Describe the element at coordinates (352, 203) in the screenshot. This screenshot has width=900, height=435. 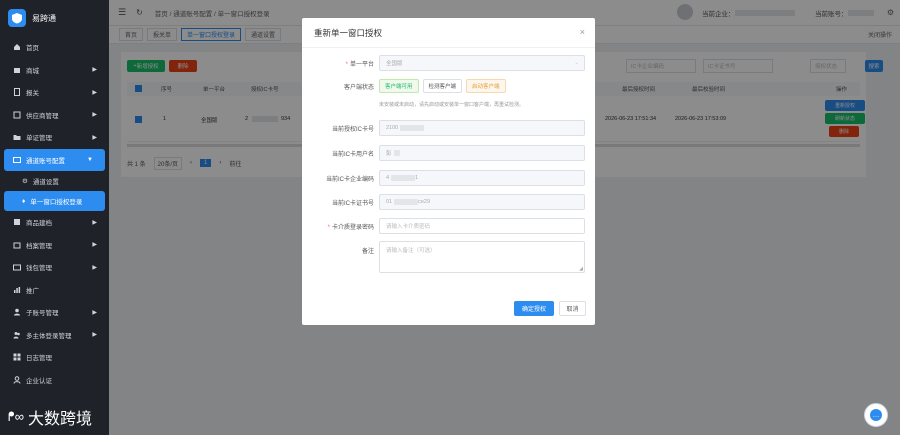
I see `ic-cert-label: 当前IC卡证书号` at that location.